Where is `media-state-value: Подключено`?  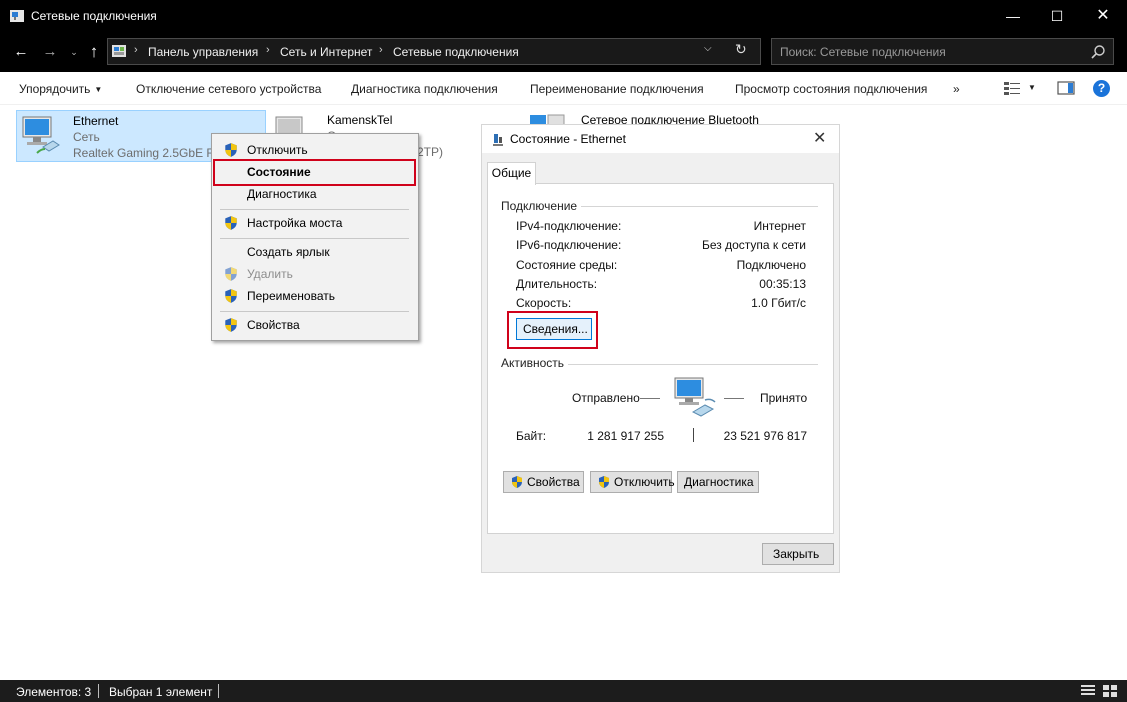
media-state-value: Подключено is located at coordinates (771, 265).